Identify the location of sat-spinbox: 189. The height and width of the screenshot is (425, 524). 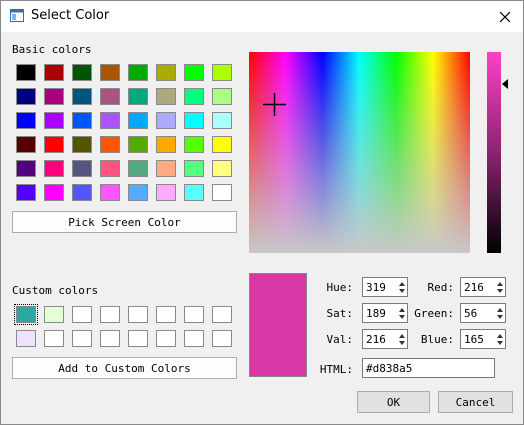
(385, 313).